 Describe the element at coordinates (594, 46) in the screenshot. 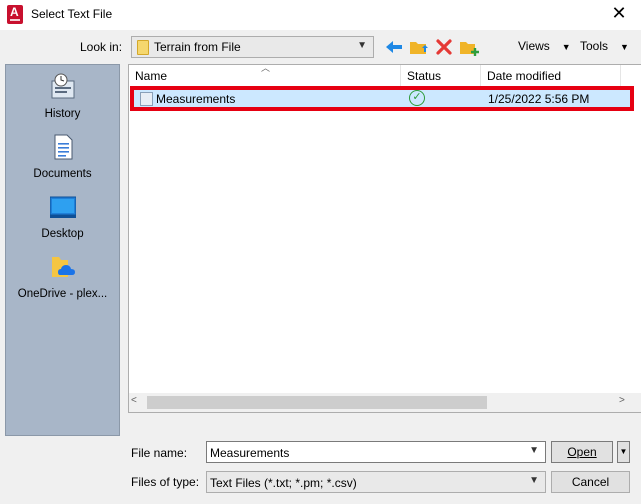

I see `tools-label: Tools` at that location.